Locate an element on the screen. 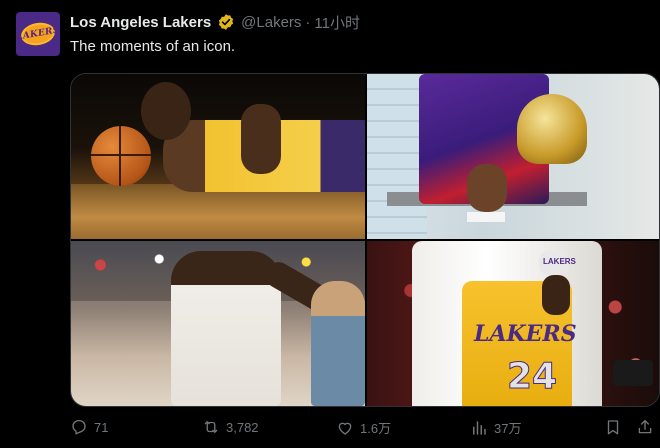 This screenshot has width=660, height=448. tweet-header: Los Angeles Lakers @Lakers · 11小时 is located at coordinates (215, 22).